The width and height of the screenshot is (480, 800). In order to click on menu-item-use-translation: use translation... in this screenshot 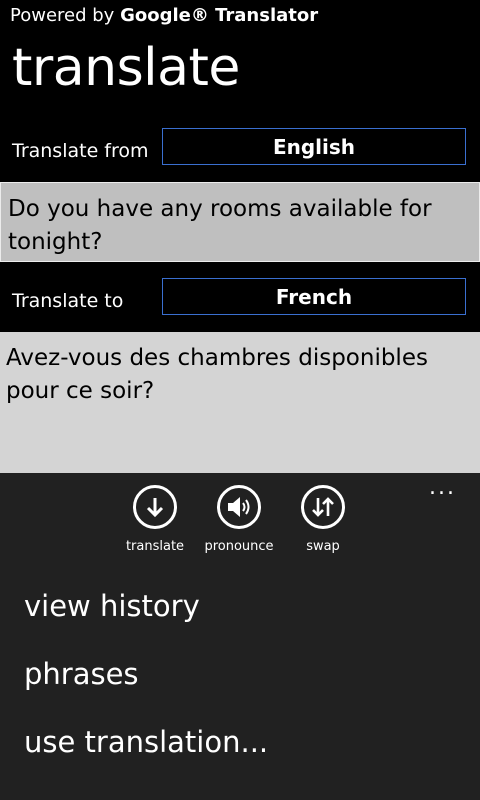, I will do `click(146, 742)`.